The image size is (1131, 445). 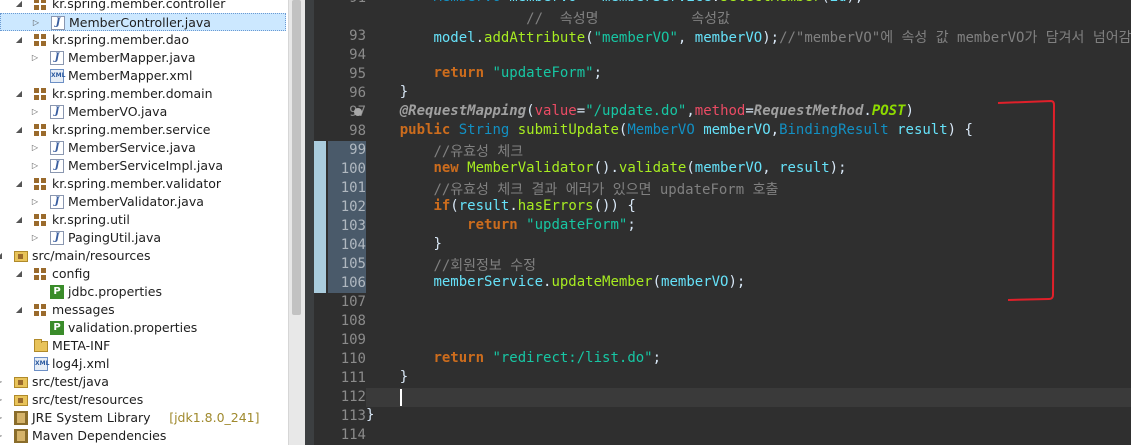 I want to click on tree-item: XML log4j.xml, so click(x=144, y=364).